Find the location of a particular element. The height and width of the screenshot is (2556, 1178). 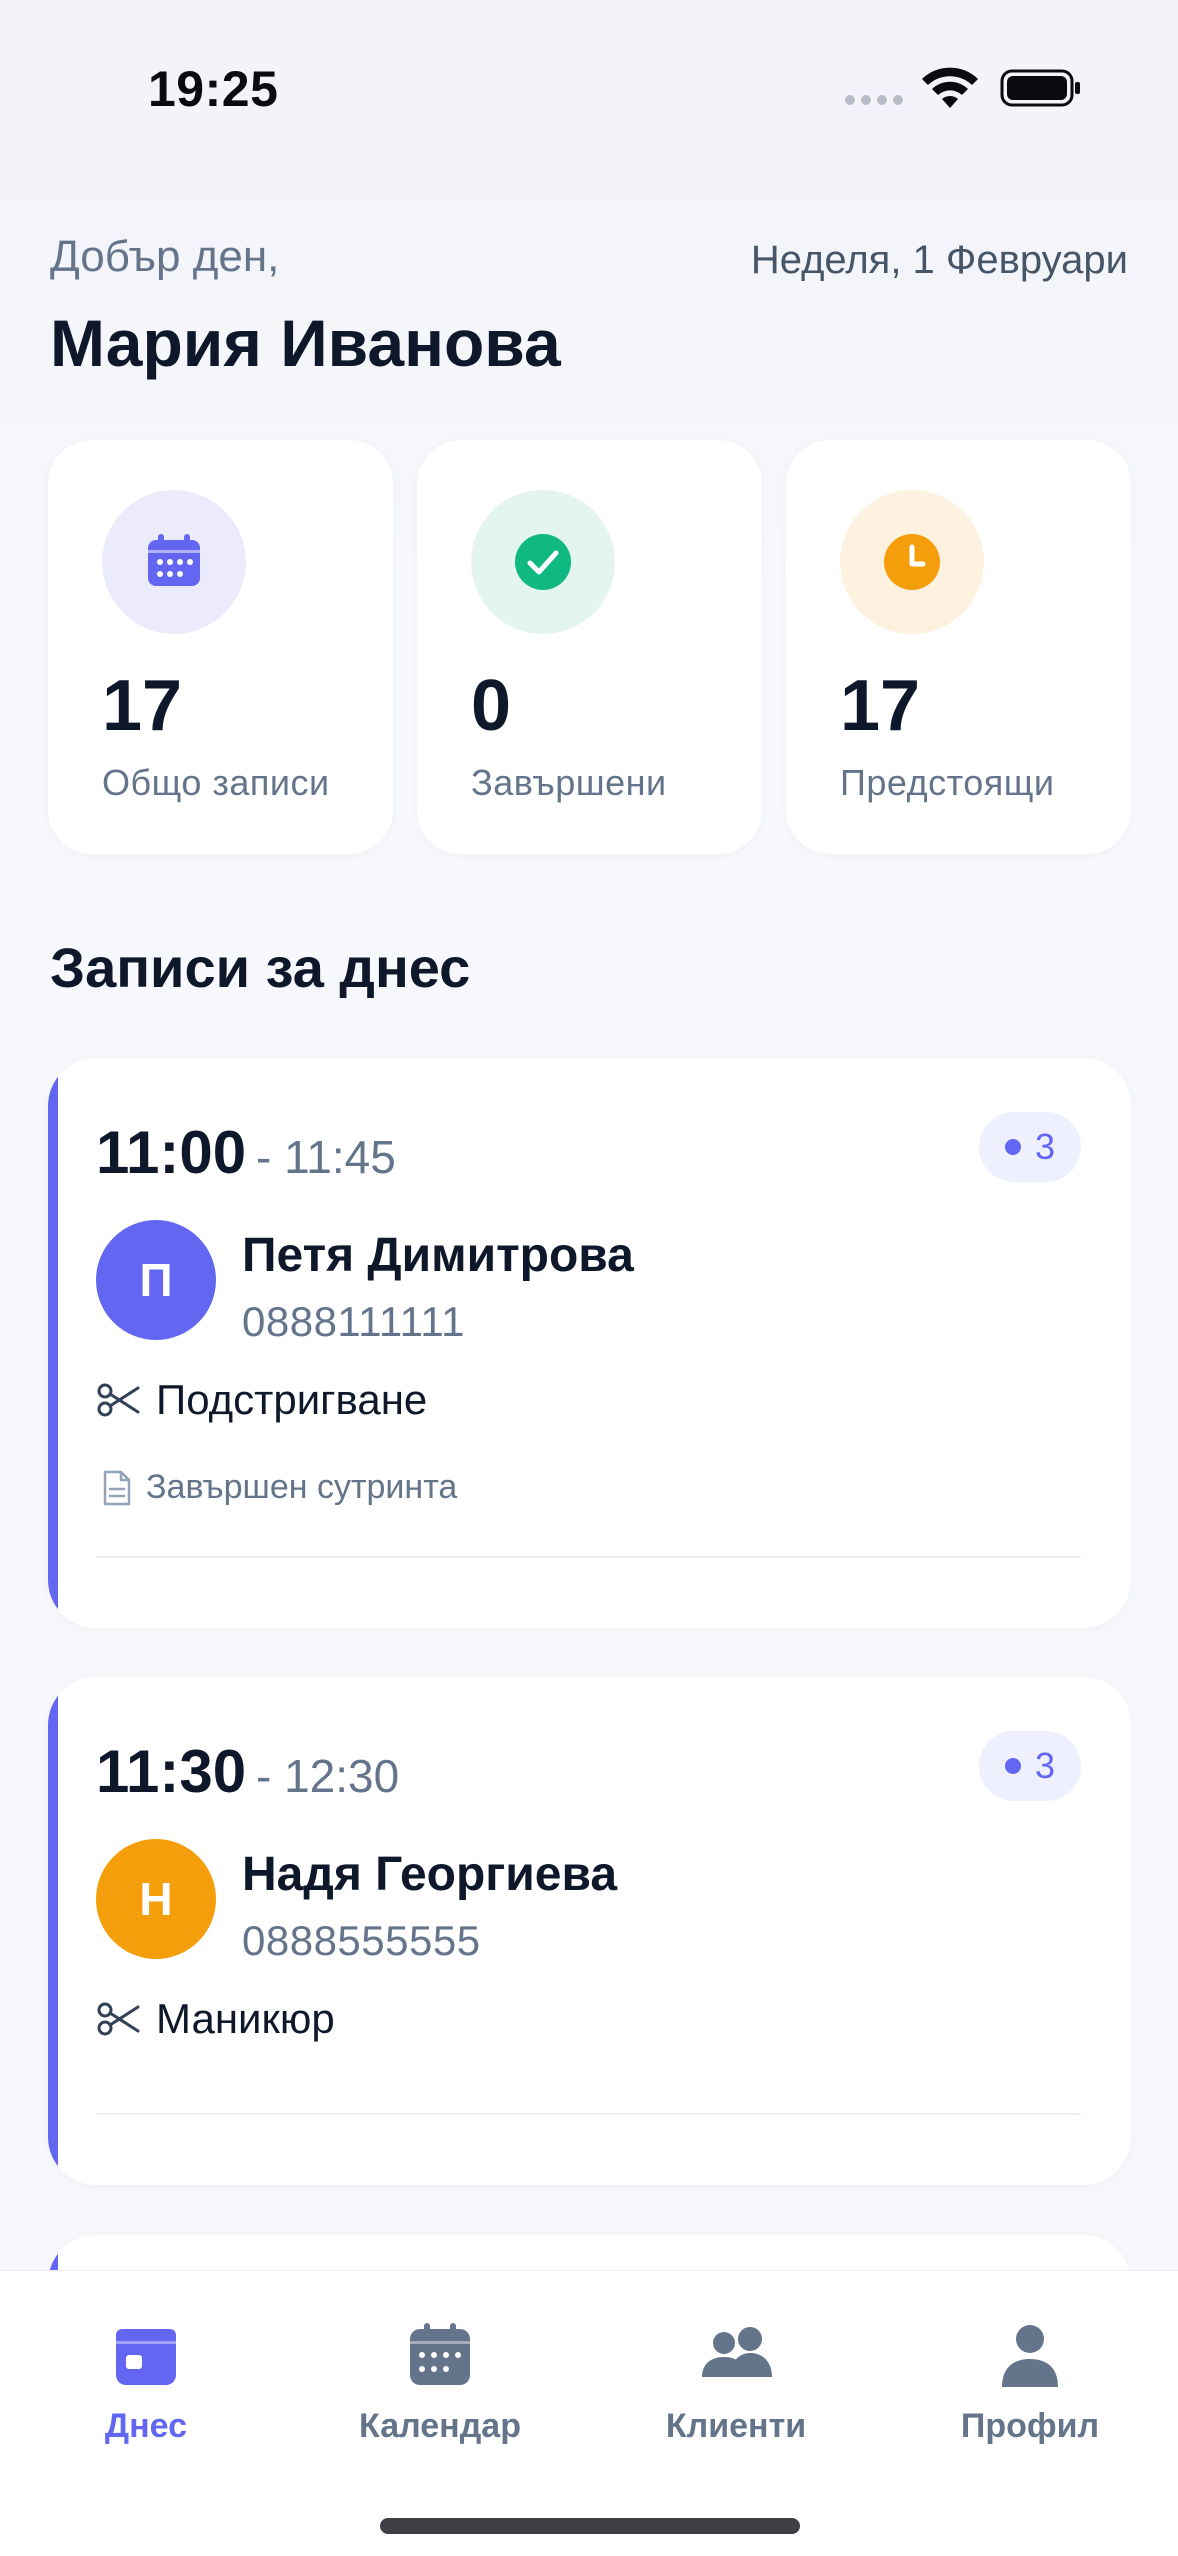

tab-label: Клиенти is located at coordinates (736, 2426).